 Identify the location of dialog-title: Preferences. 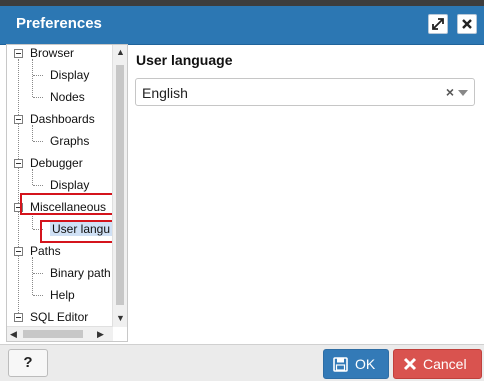
(59, 23).